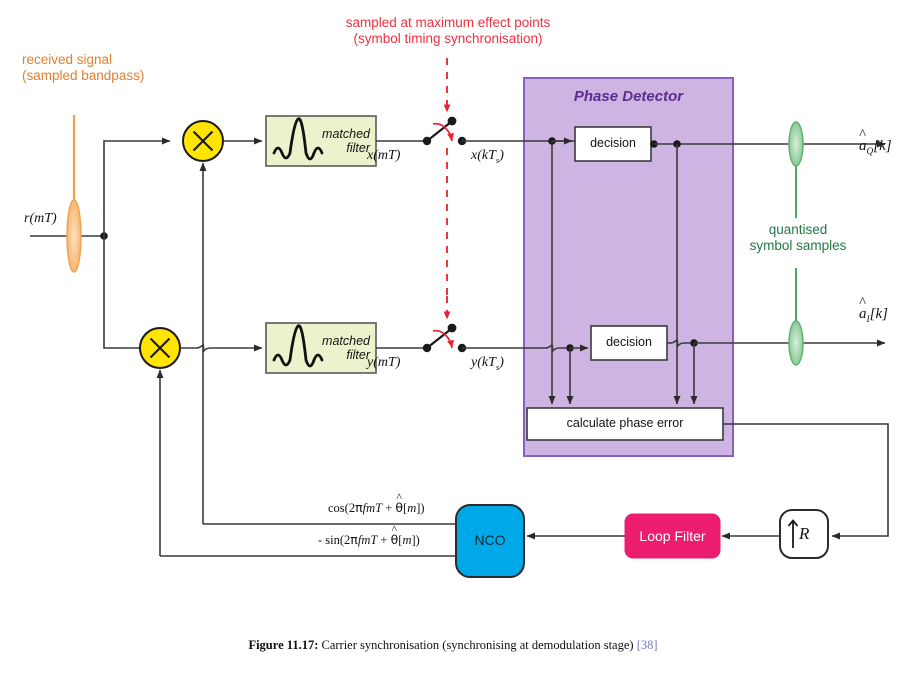  Describe the element at coordinates (487, 156) in the screenshot. I see `x-kts-label: x(kTs)` at that location.